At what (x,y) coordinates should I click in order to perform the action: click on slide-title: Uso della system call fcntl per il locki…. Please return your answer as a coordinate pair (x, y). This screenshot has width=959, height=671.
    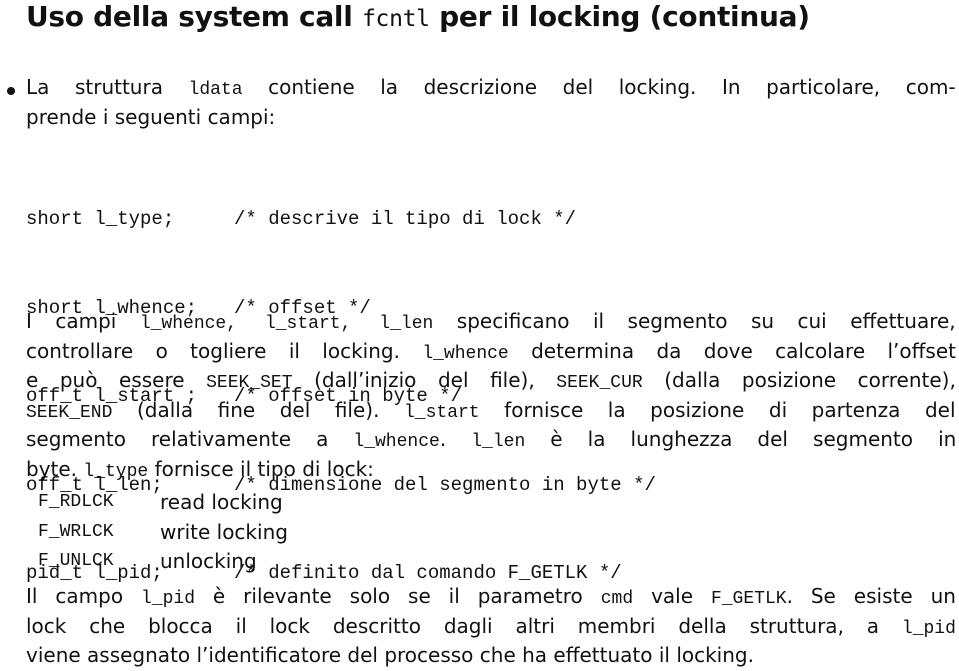
    Looking at the image, I should click on (418, 16).